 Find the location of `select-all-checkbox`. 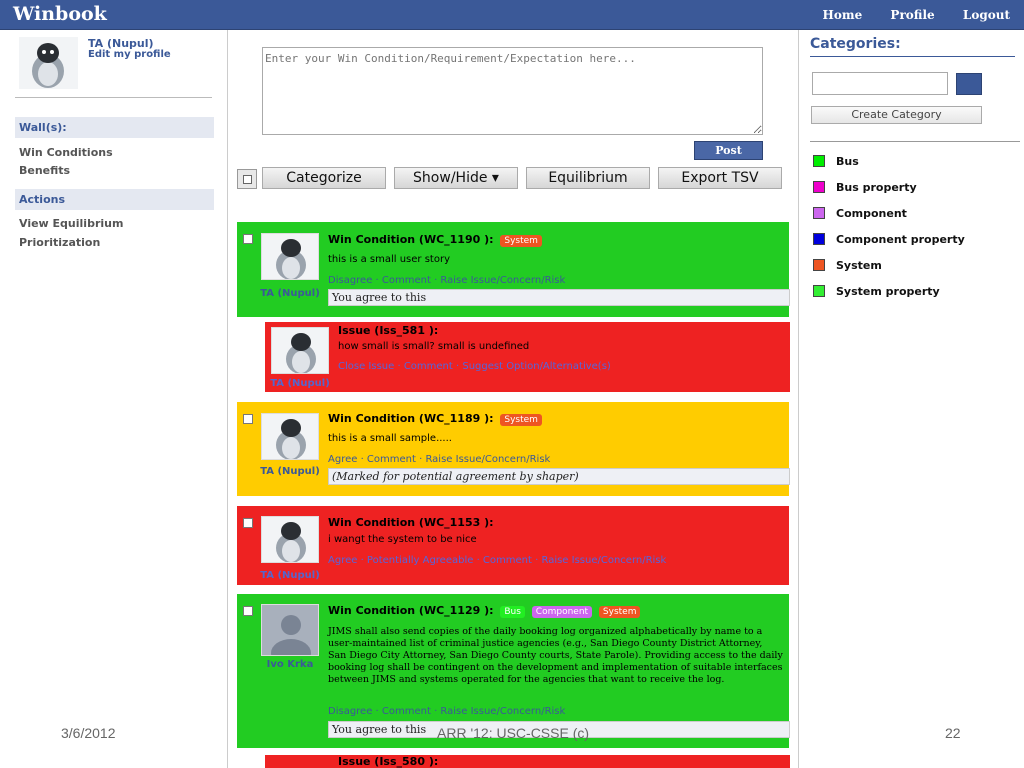

select-all-checkbox is located at coordinates (247, 179).